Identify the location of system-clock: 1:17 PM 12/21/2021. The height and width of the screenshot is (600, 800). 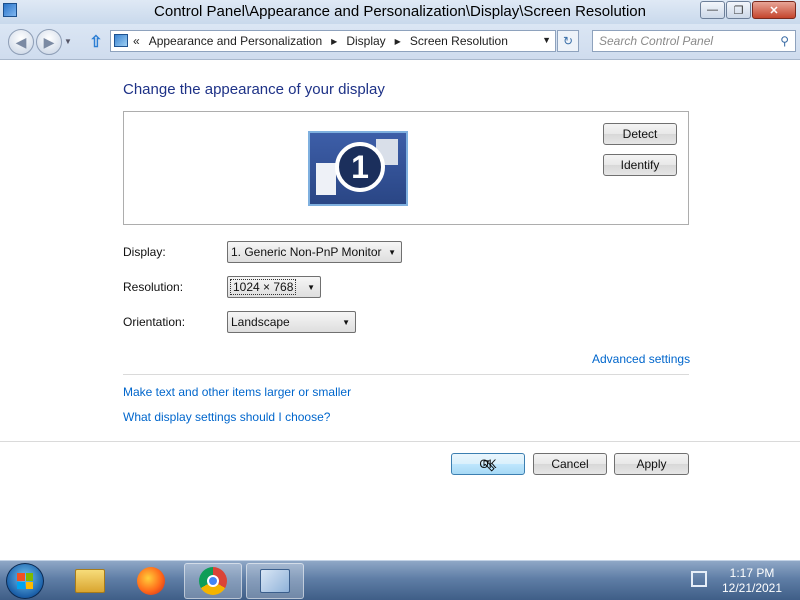
(752, 581).